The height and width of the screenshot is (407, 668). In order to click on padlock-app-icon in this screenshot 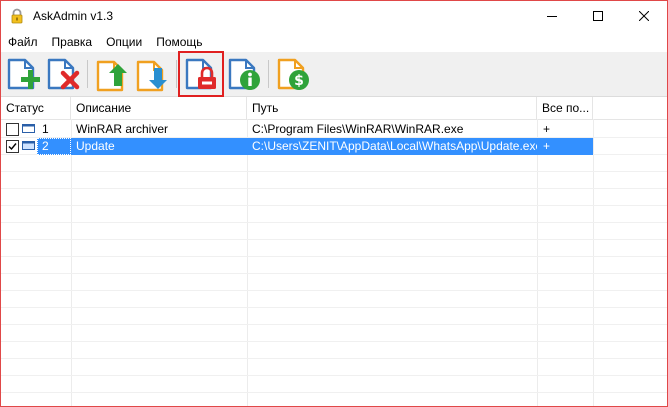, I will do `click(17, 16)`.